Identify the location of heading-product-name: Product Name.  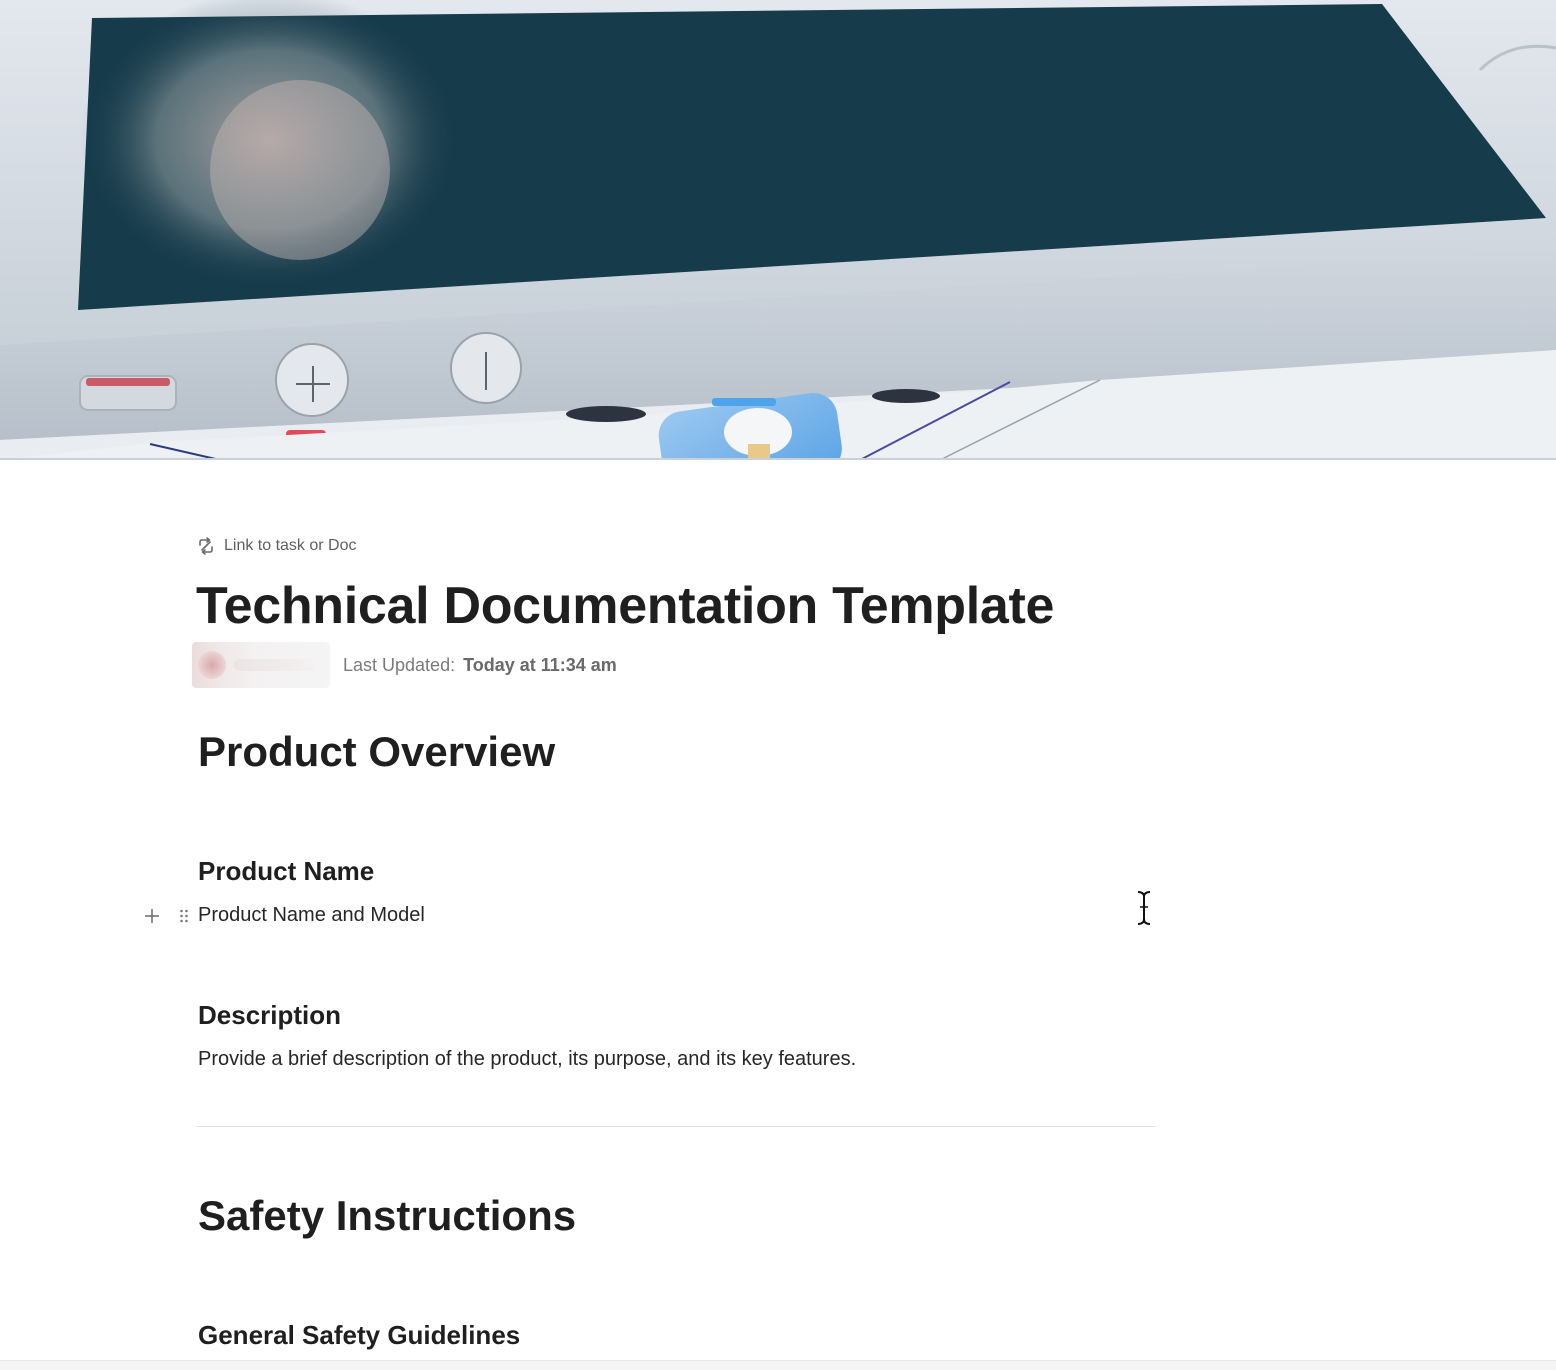
(286, 871).